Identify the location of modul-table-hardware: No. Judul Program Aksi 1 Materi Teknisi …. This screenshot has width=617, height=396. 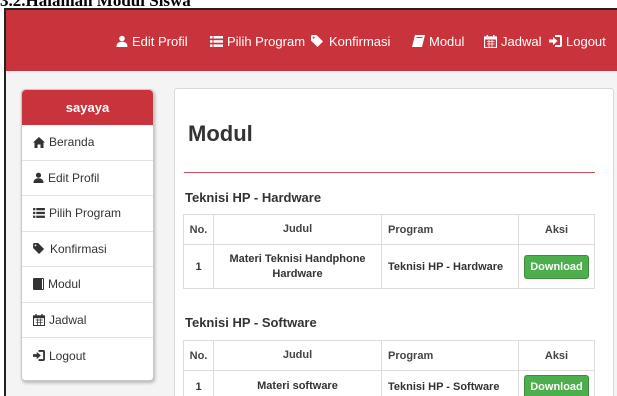
(389, 251).